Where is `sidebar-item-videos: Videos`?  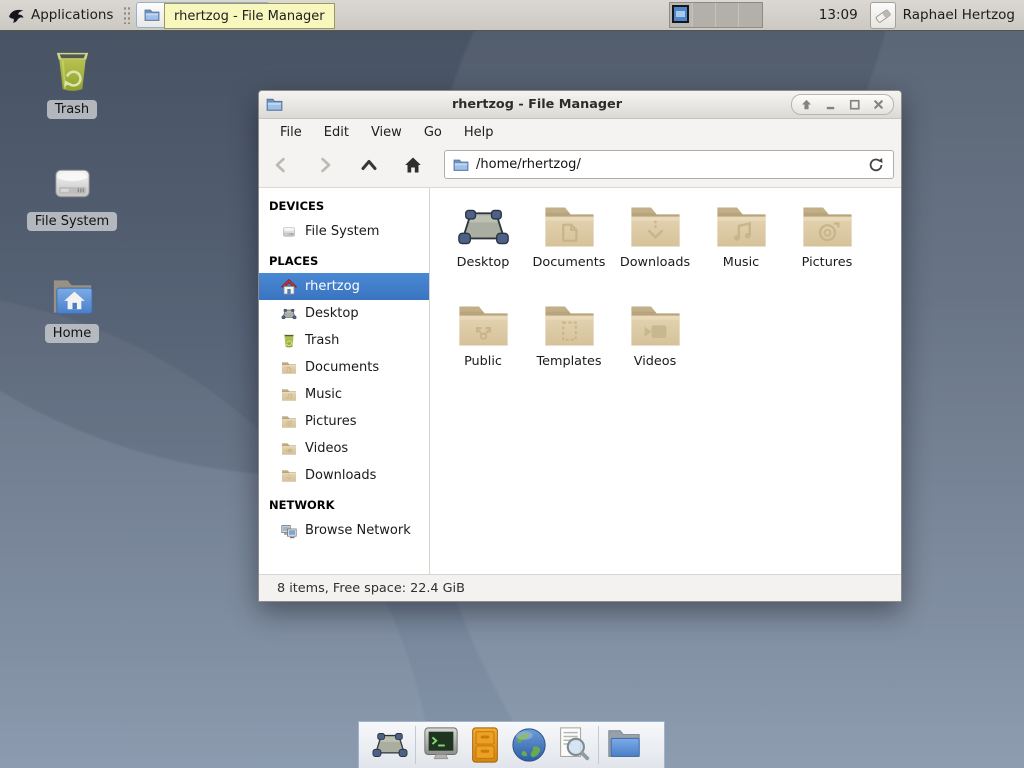
sidebar-item-videos: Videos is located at coordinates (344, 448).